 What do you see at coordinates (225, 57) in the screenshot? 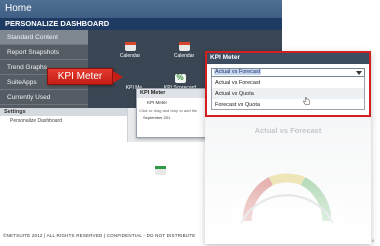
I see `kpi-meter-panel-title: KPI Meter` at bounding box center [225, 57].